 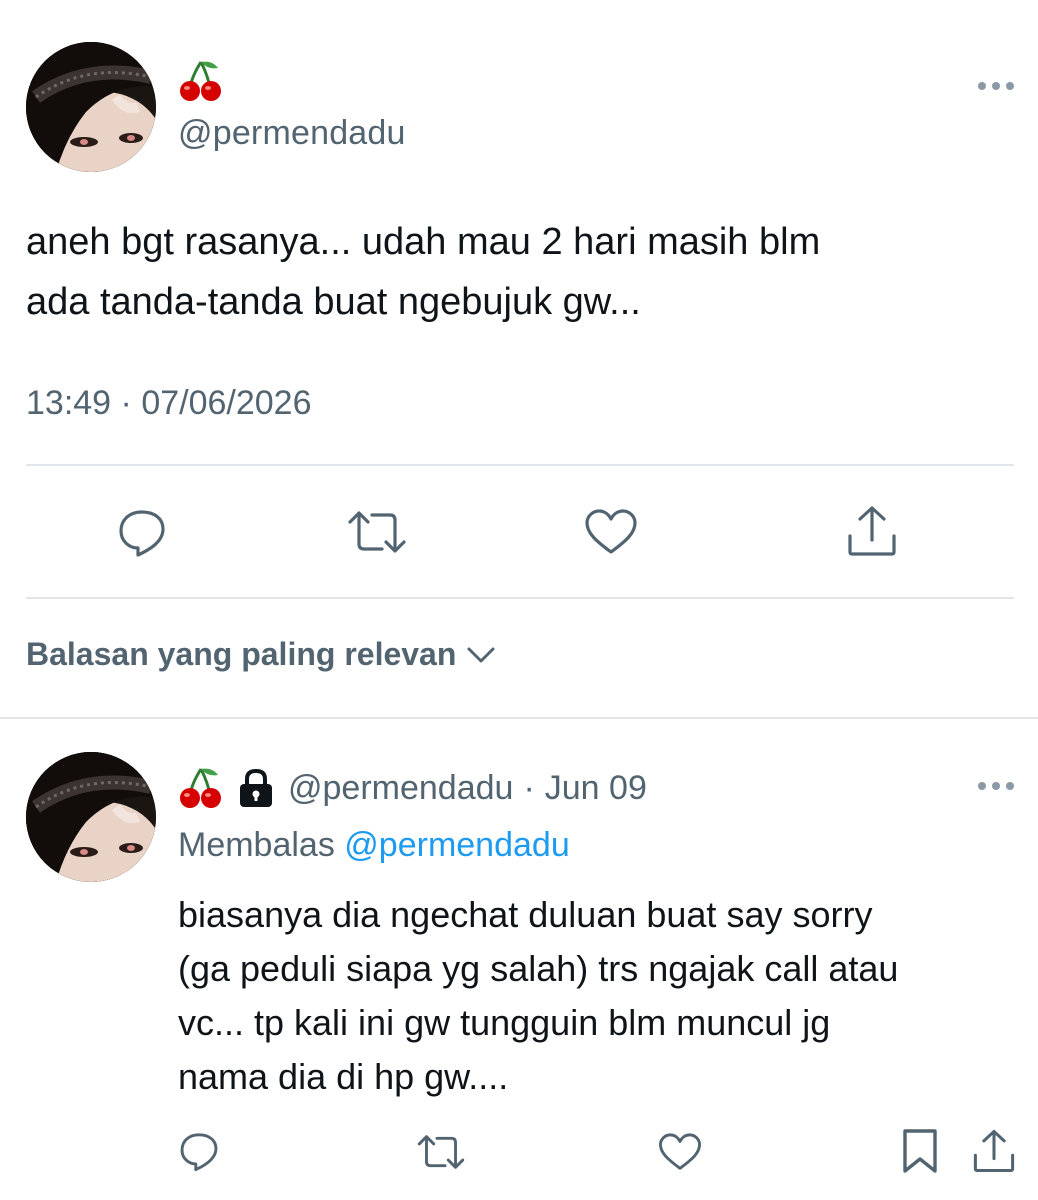 I want to click on reply-more-options-button, so click(x=996, y=786).